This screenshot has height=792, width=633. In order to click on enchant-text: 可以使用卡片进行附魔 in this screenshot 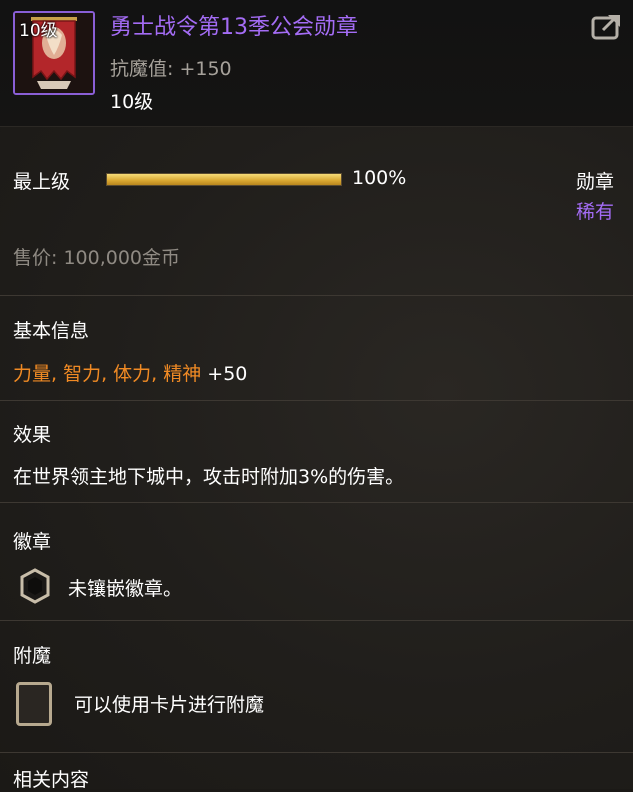, I will do `click(169, 705)`.